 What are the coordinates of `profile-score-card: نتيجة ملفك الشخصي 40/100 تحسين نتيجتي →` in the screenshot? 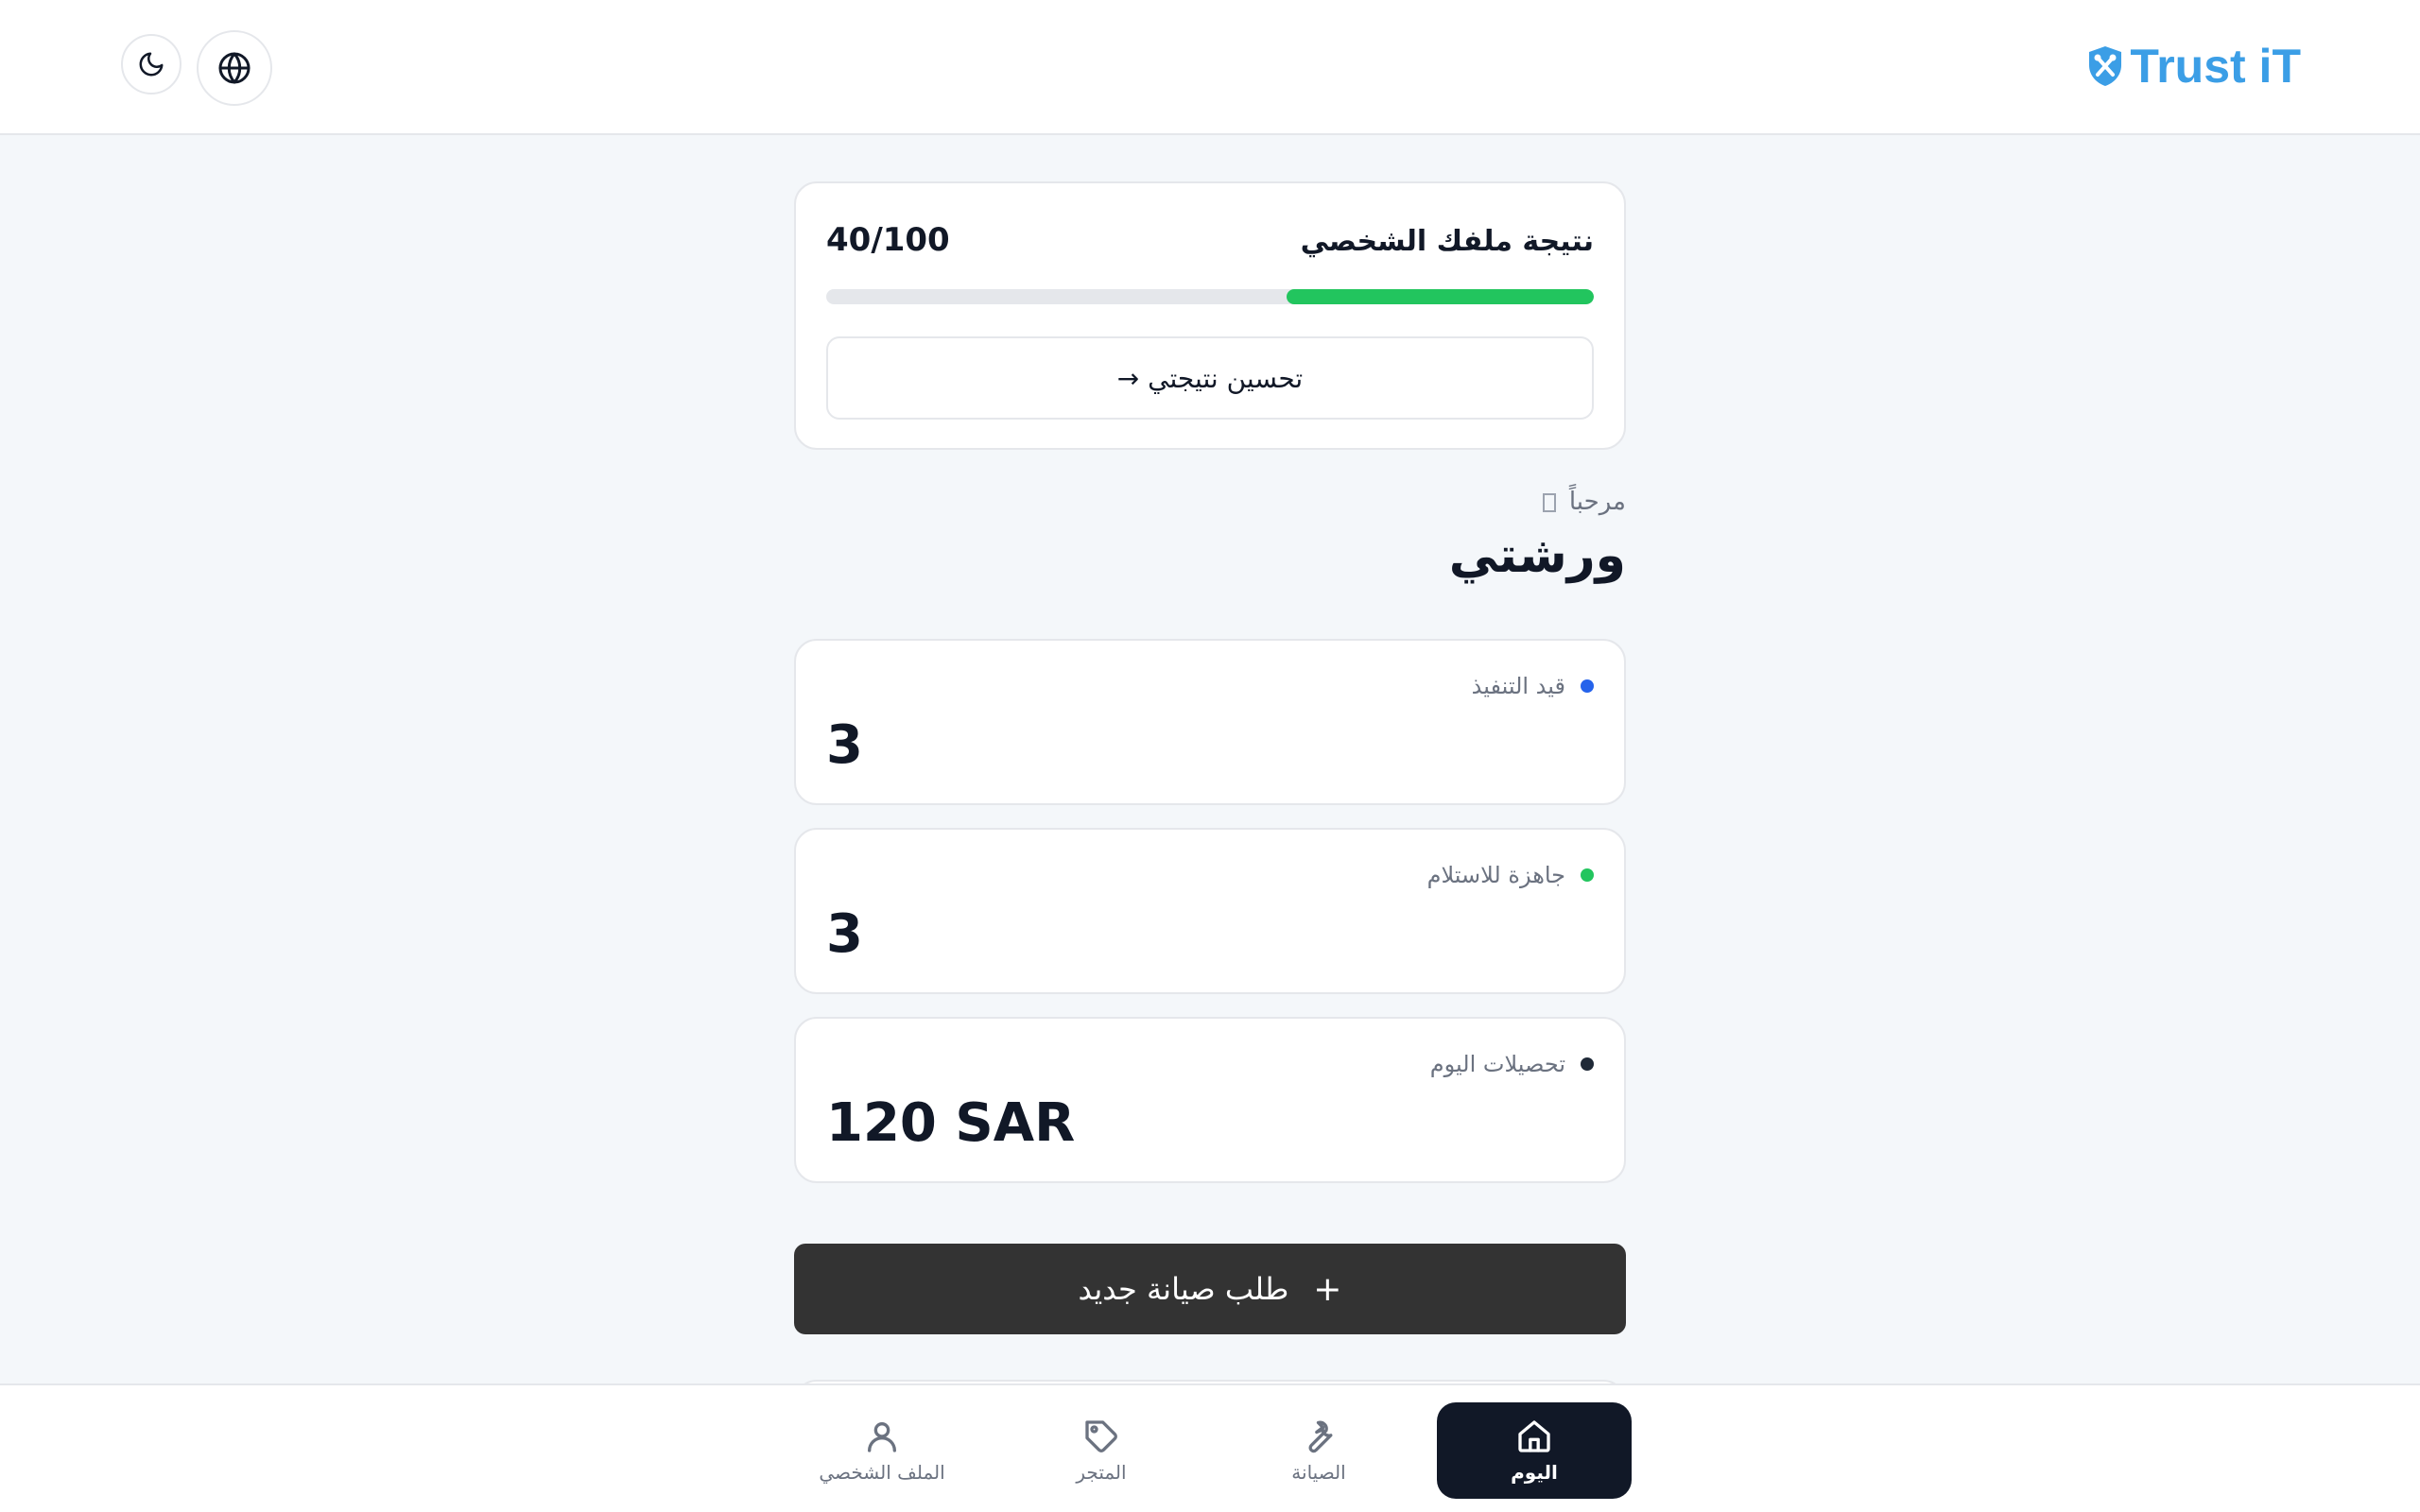 It's located at (1210, 315).